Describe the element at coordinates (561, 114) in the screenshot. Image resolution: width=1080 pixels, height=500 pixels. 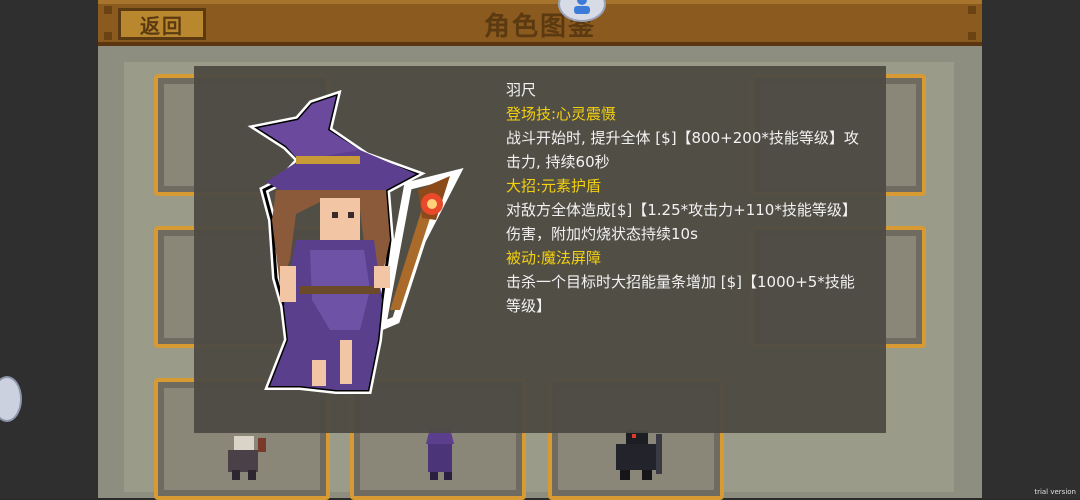
I see `skill-title: 登场技:心灵震慑` at that location.